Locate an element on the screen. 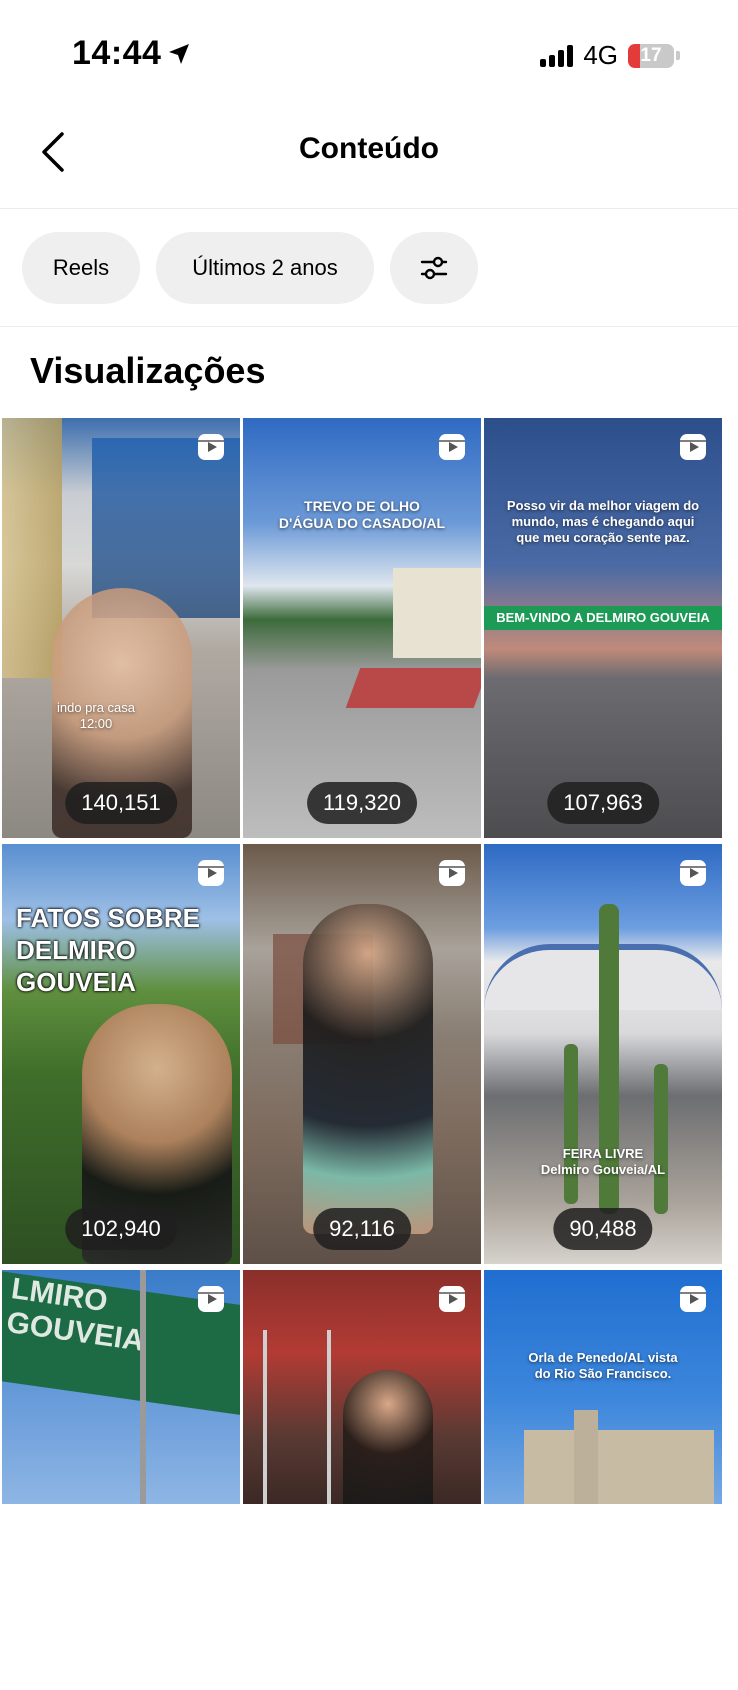  location-arrow-icon is located at coordinates (179, 53).